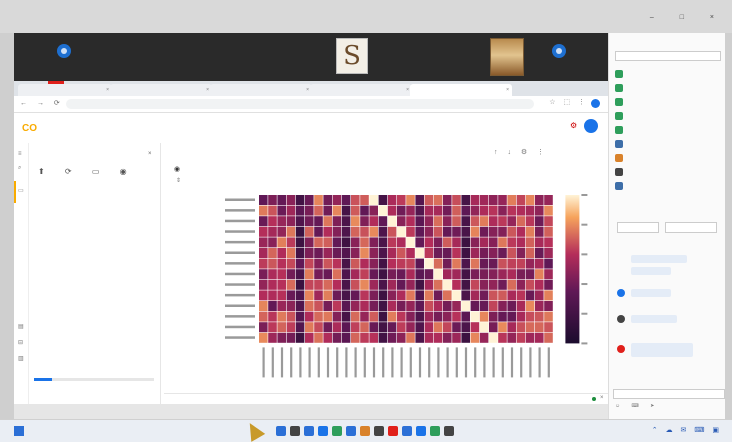 This screenshot has height=442, width=732. Describe the element at coordinates (595, 103) in the screenshot. I see `profile-avatar` at that location.